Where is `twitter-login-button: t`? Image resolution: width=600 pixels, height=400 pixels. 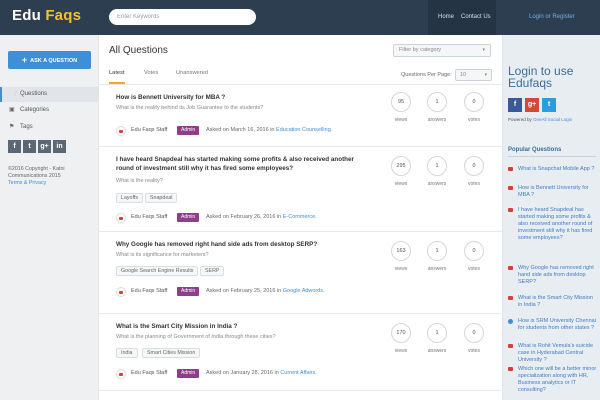
twitter-login-button: t is located at coordinates (549, 105).